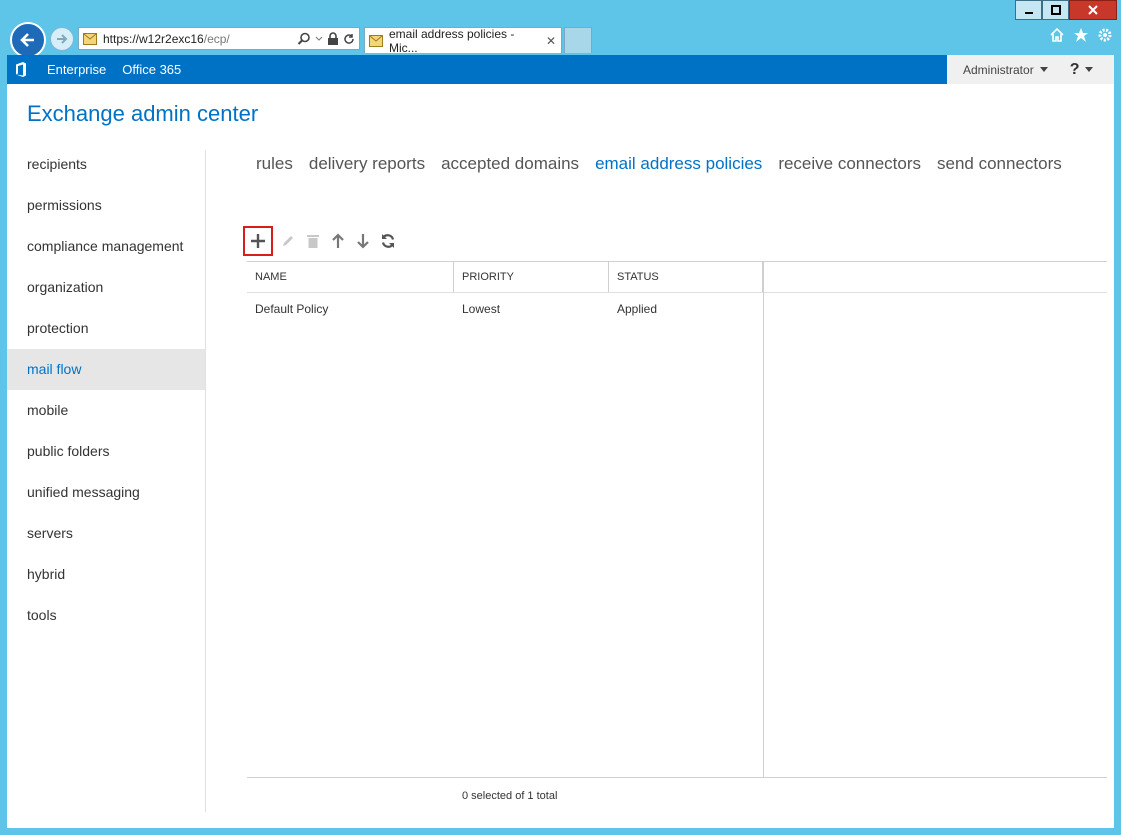 This screenshot has height=835, width=1121. I want to click on tab-accepted-domains: accepted domains, so click(510, 164).